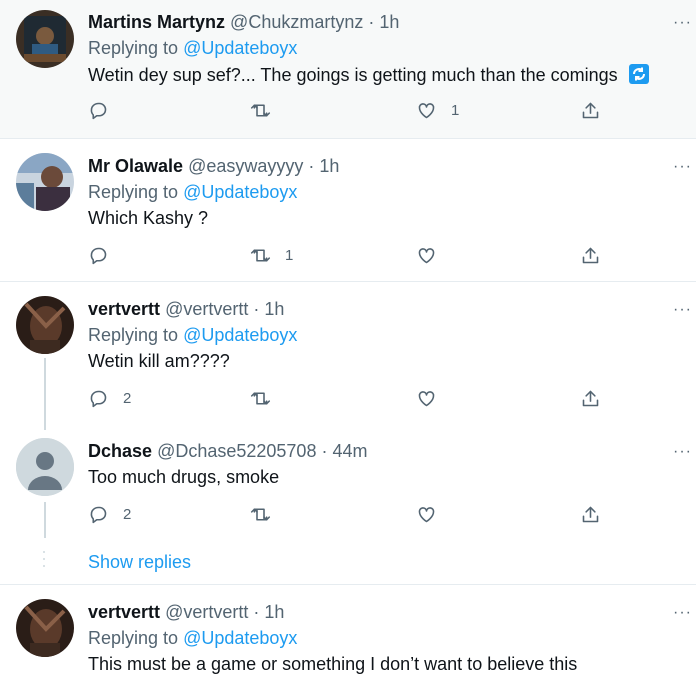  Describe the element at coordinates (271, 255) in the screenshot. I see `retweet-button: 1` at that location.